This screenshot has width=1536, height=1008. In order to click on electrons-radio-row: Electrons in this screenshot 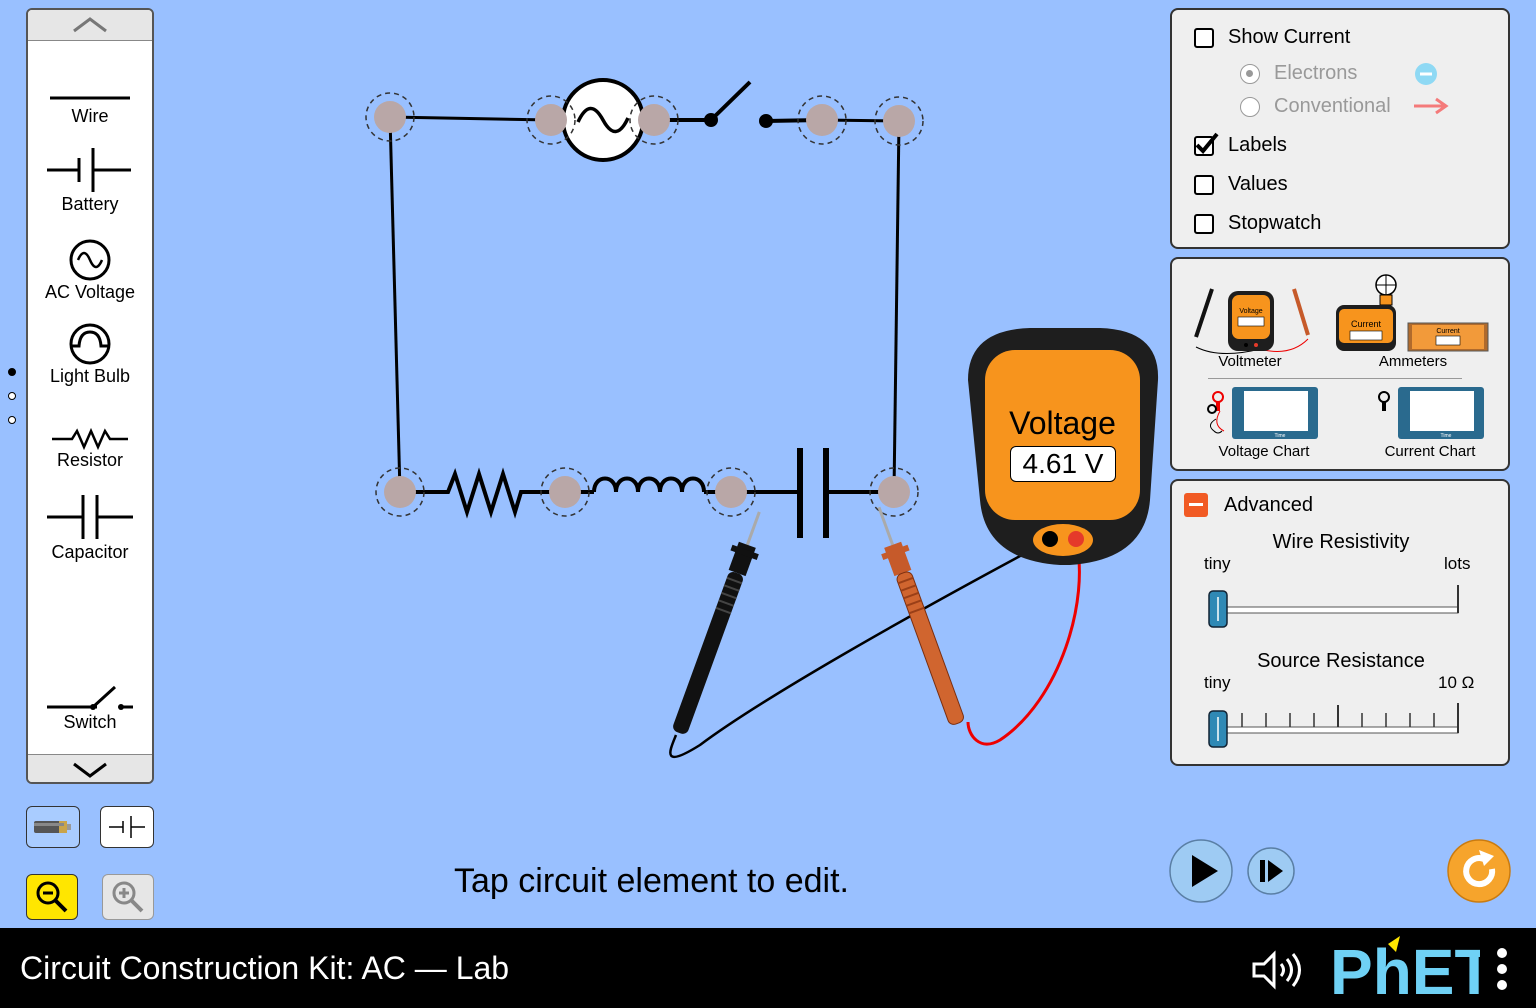, I will do `click(1298, 73)`.